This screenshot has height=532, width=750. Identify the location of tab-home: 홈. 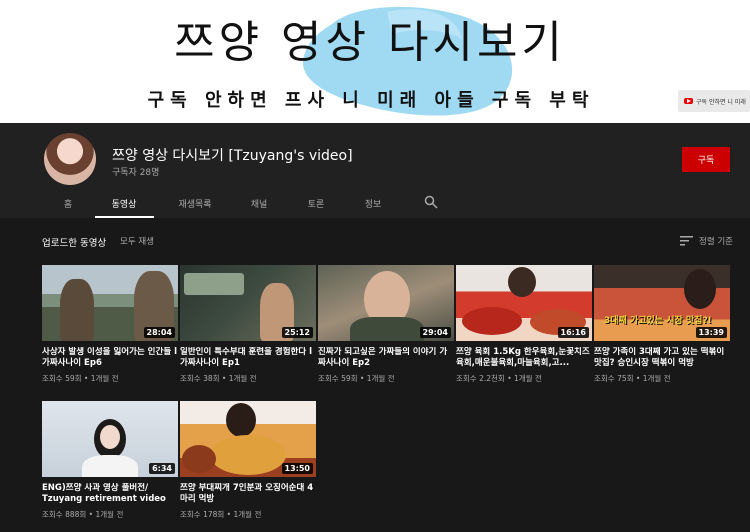
(68, 203).